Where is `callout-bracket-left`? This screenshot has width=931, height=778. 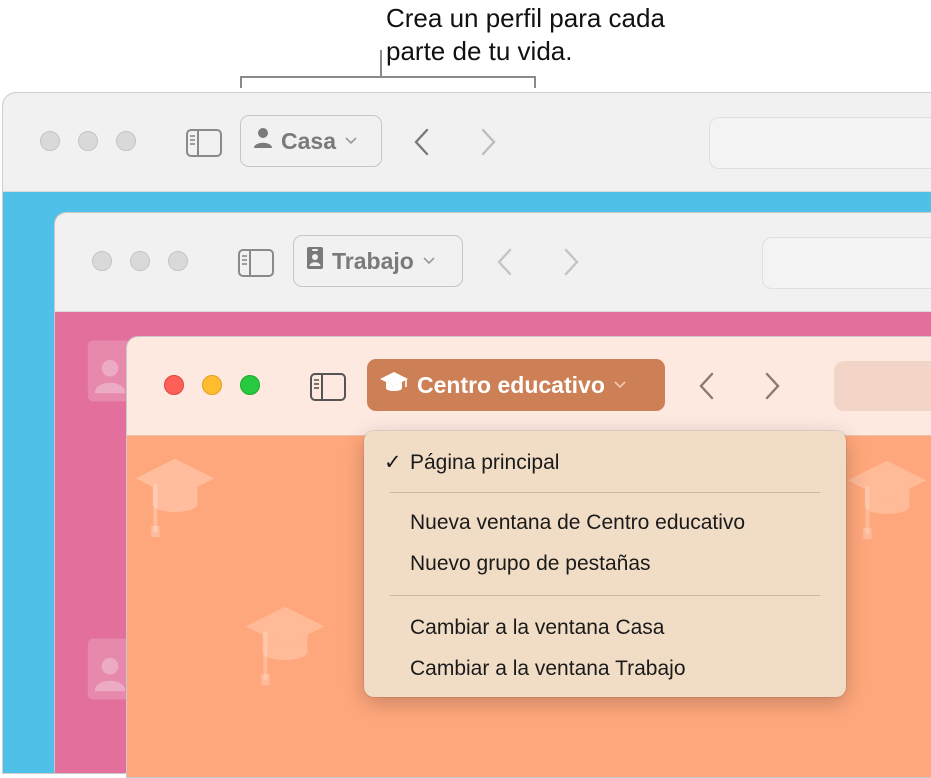
callout-bracket-left is located at coordinates (241, 82).